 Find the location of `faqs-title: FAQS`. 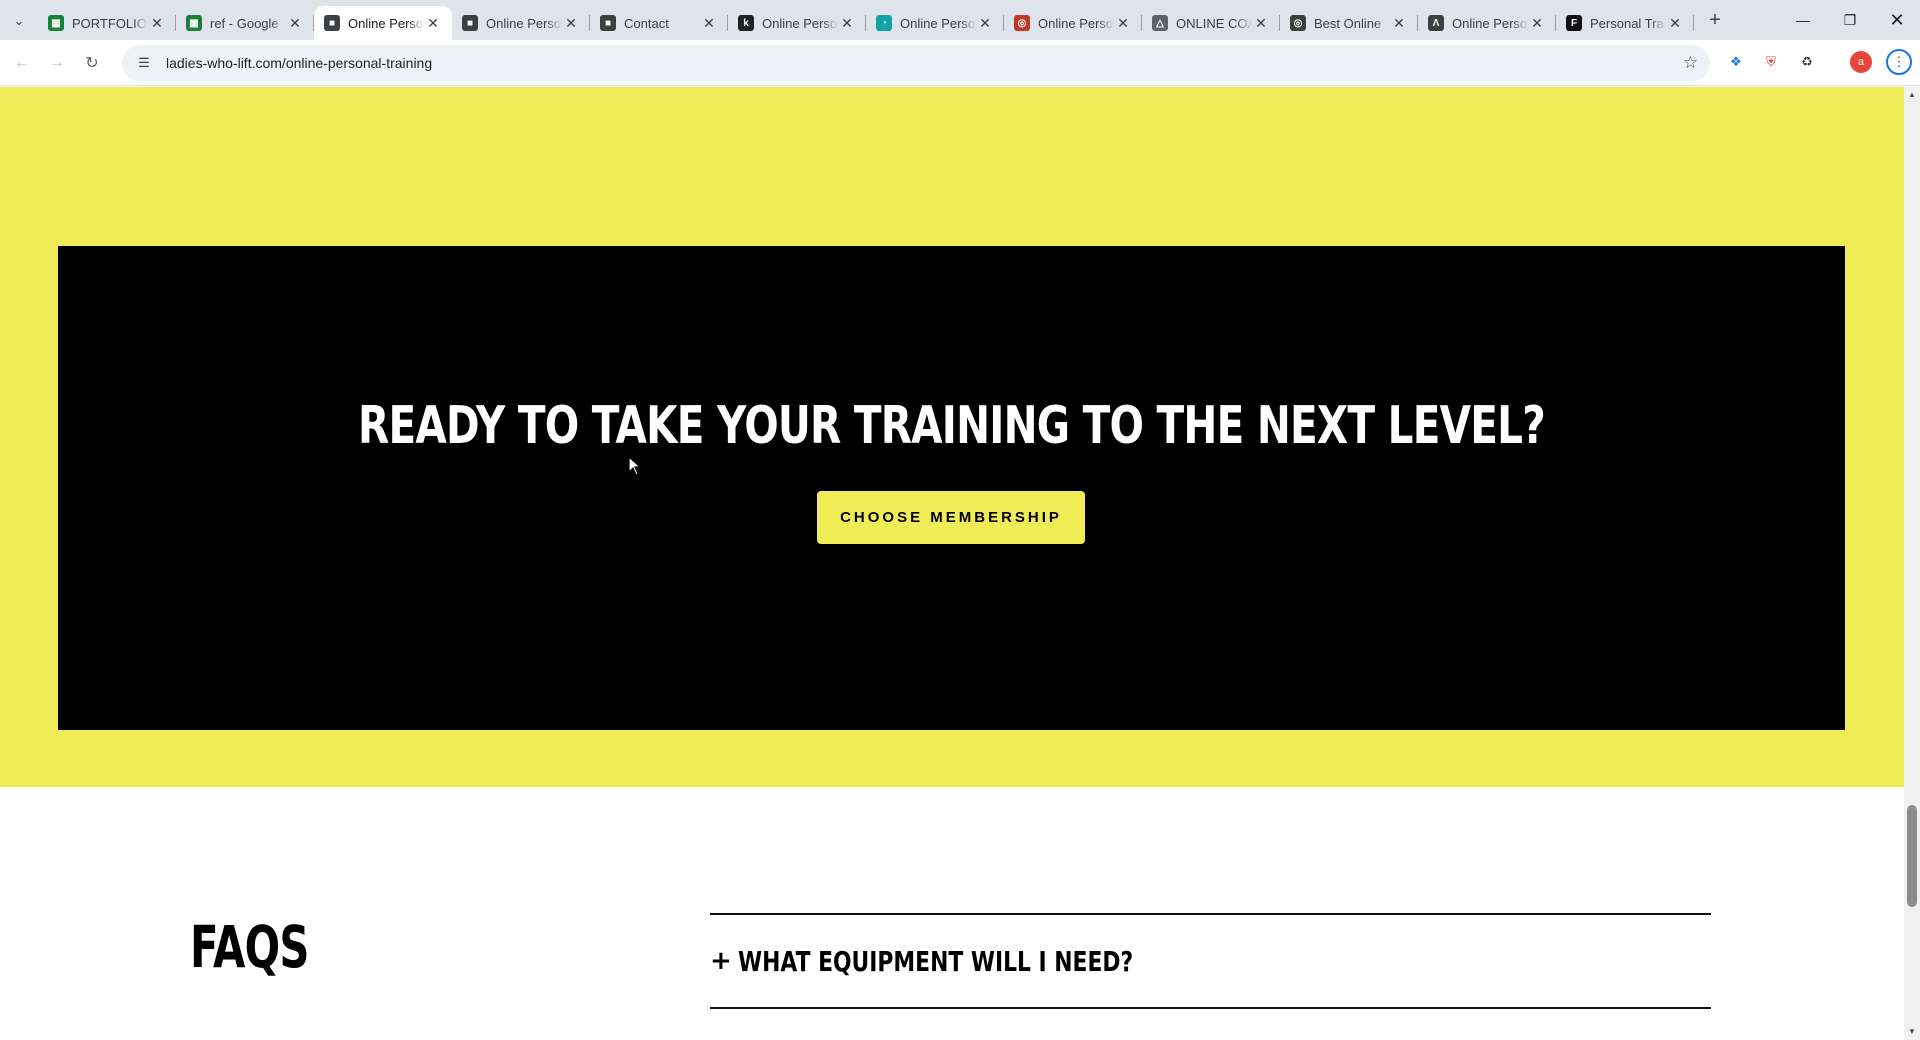

faqs-title: FAQS is located at coordinates (249, 947).